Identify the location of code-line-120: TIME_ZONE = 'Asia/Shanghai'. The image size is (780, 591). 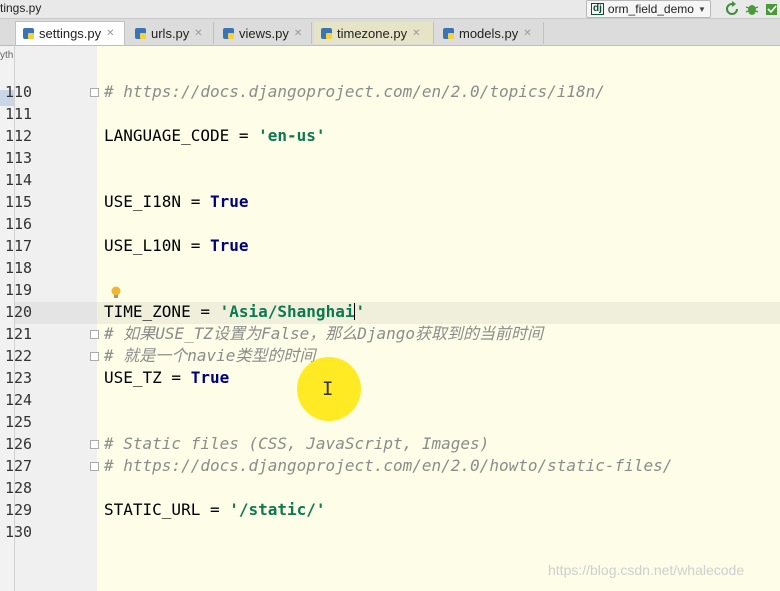
(234, 312).